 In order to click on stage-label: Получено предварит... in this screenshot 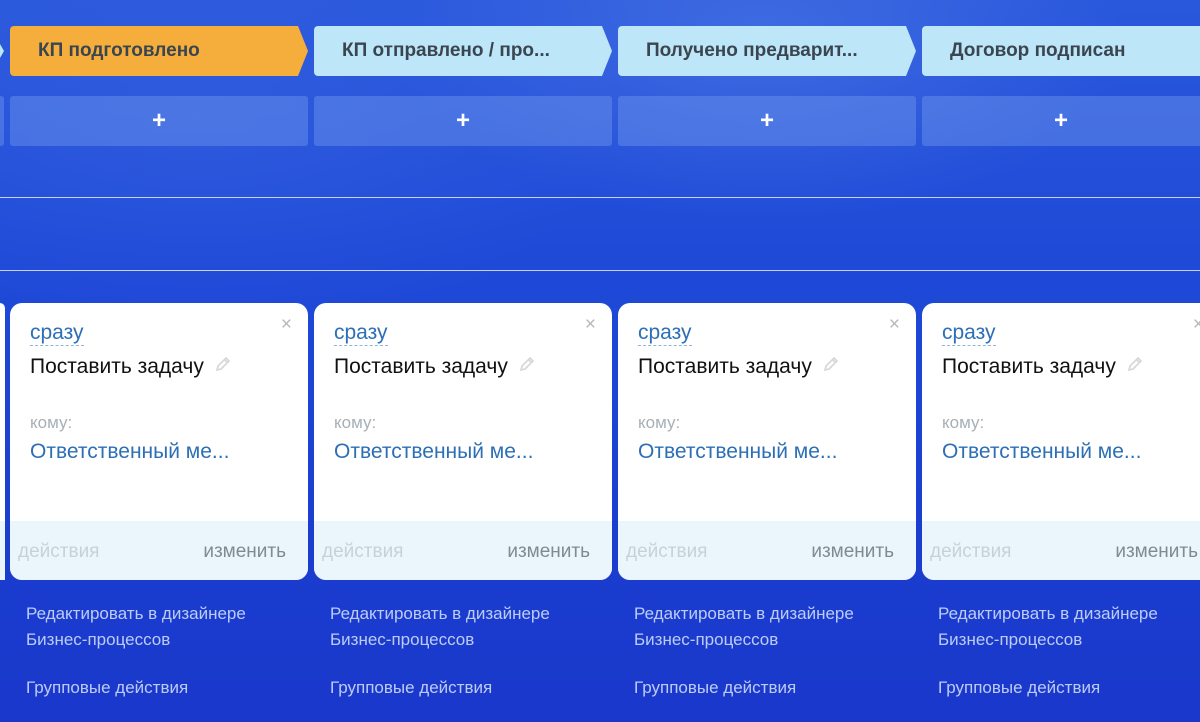, I will do `click(752, 50)`.